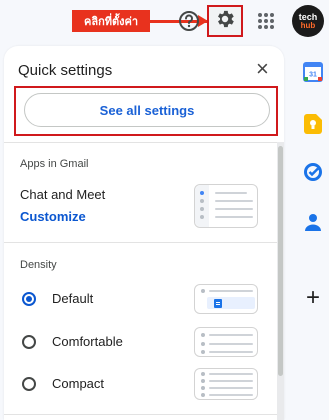 This screenshot has width=329, height=420. What do you see at coordinates (226, 299) in the screenshot?
I see `default-density-preview` at bounding box center [226, 299].